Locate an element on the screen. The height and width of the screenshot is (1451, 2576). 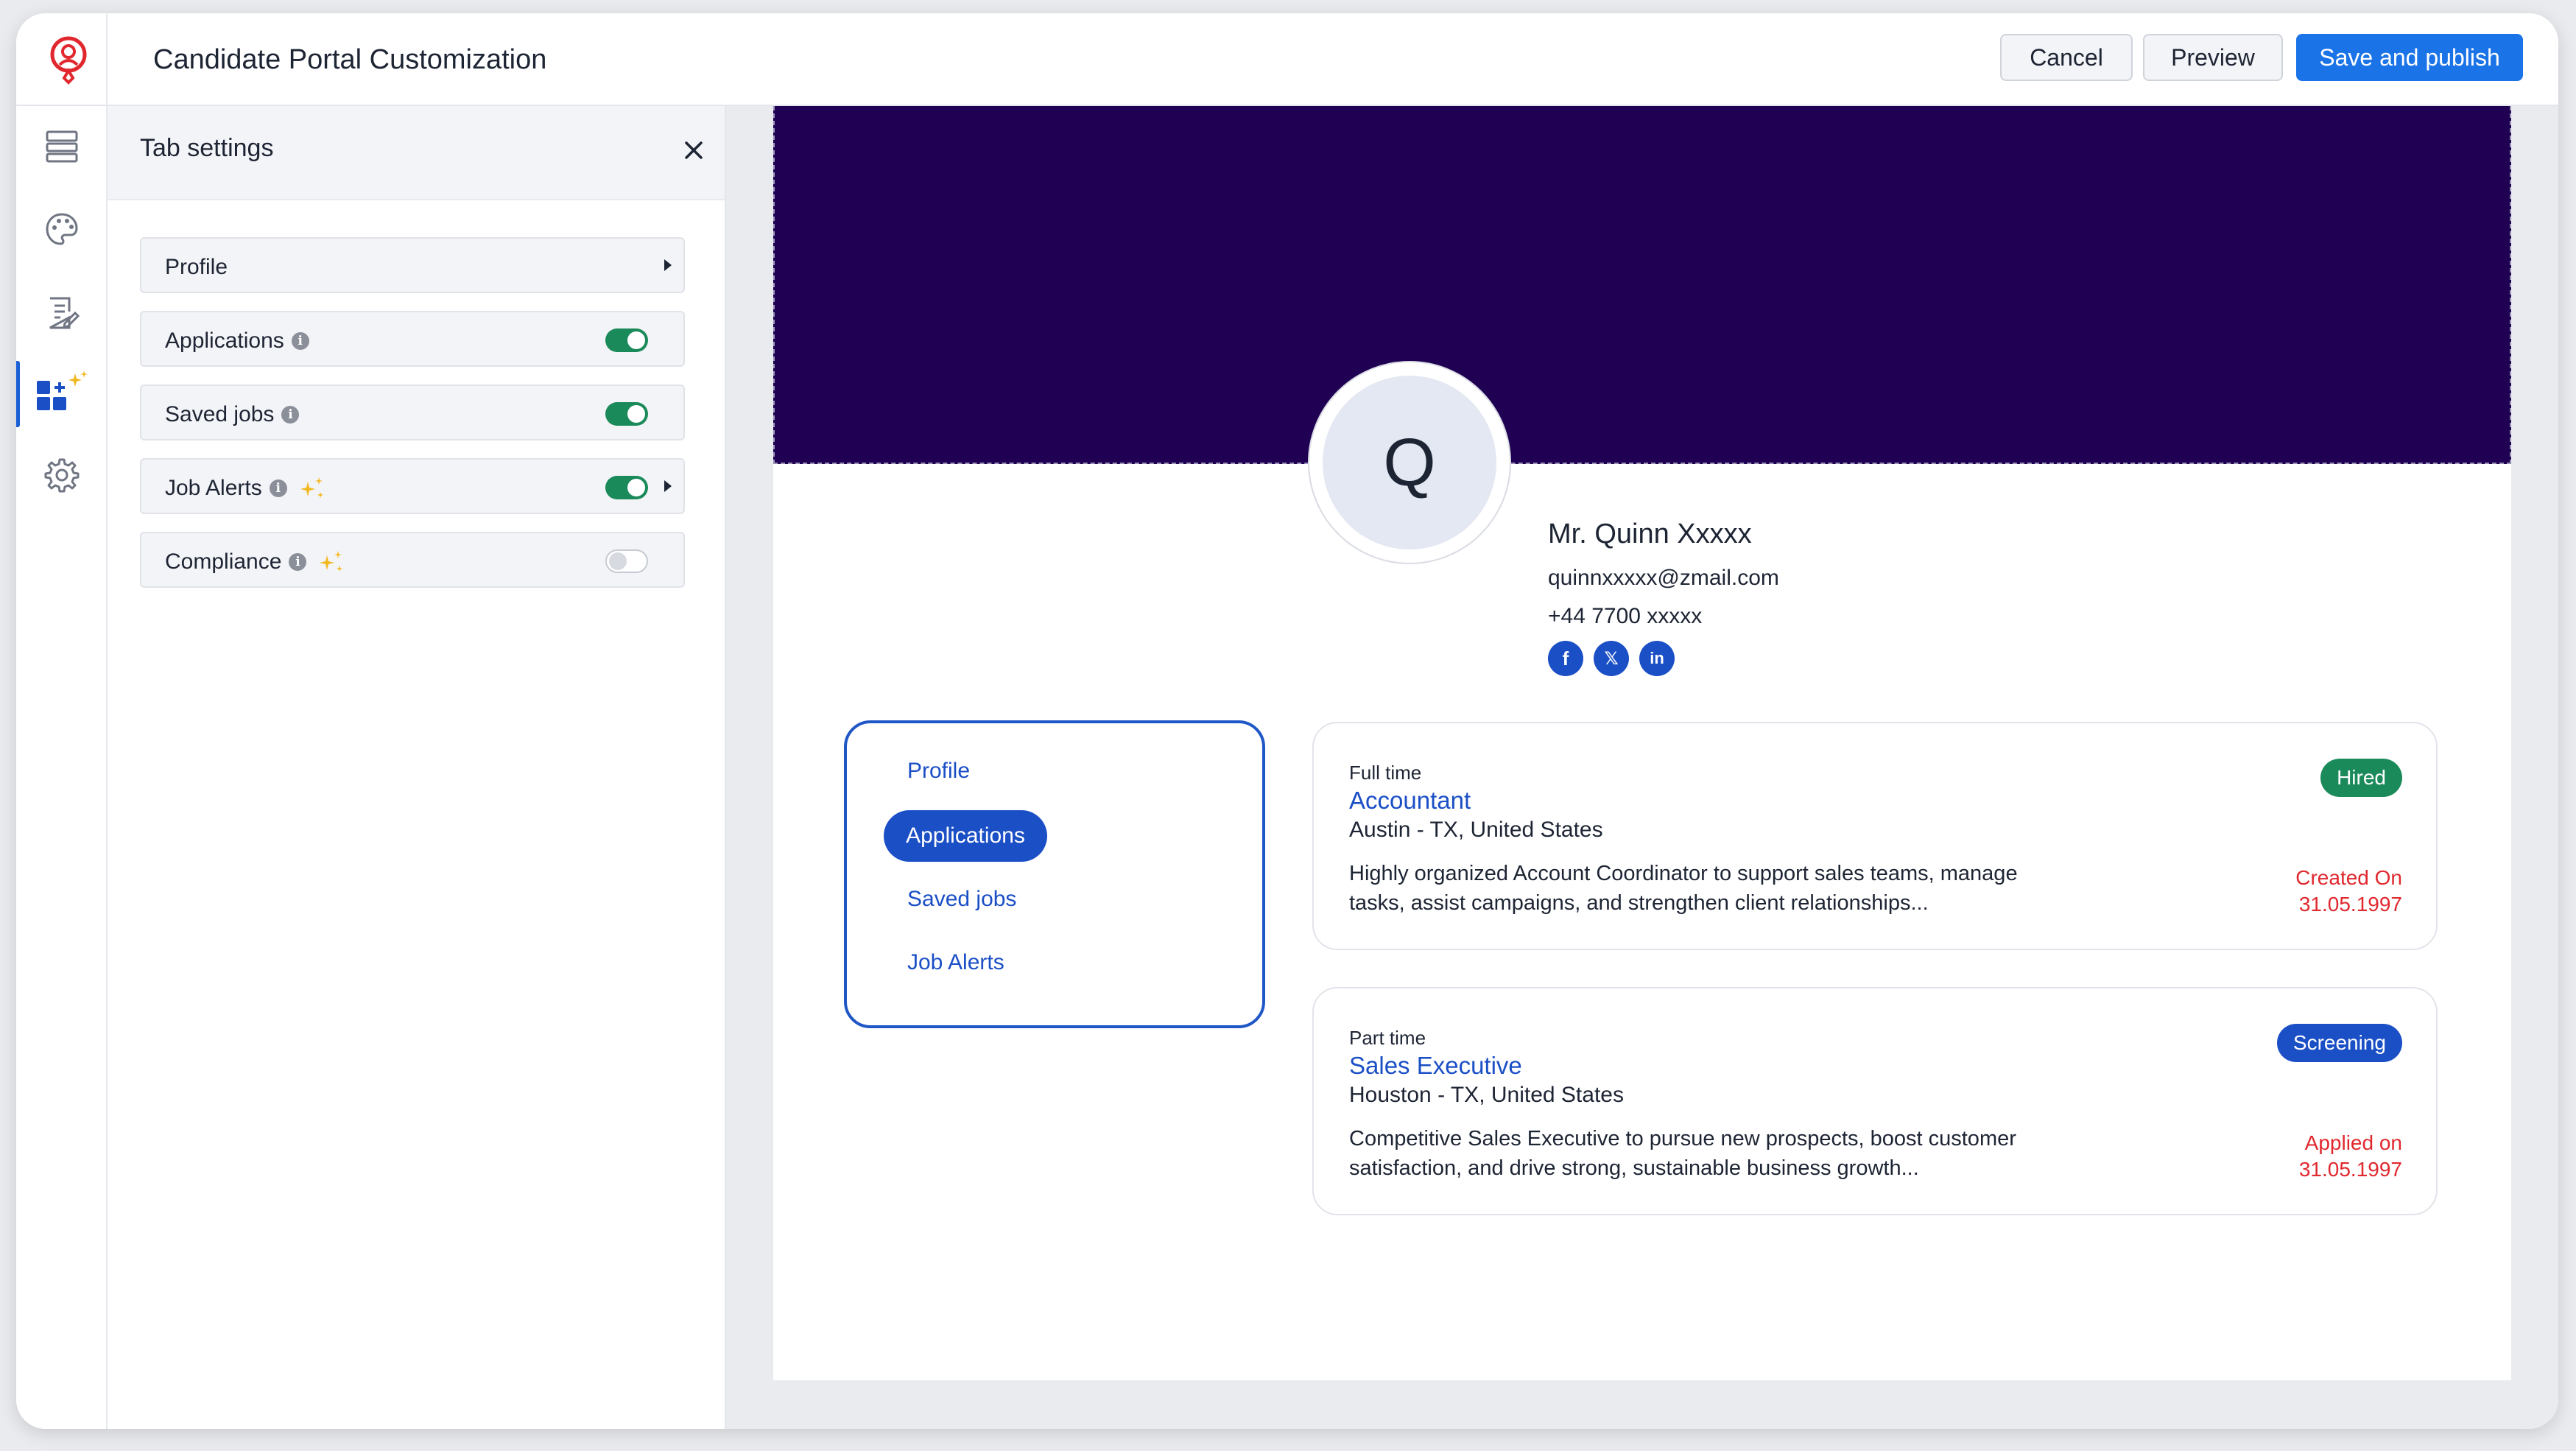
avatar: Q is located at coordinates (1409, 462).